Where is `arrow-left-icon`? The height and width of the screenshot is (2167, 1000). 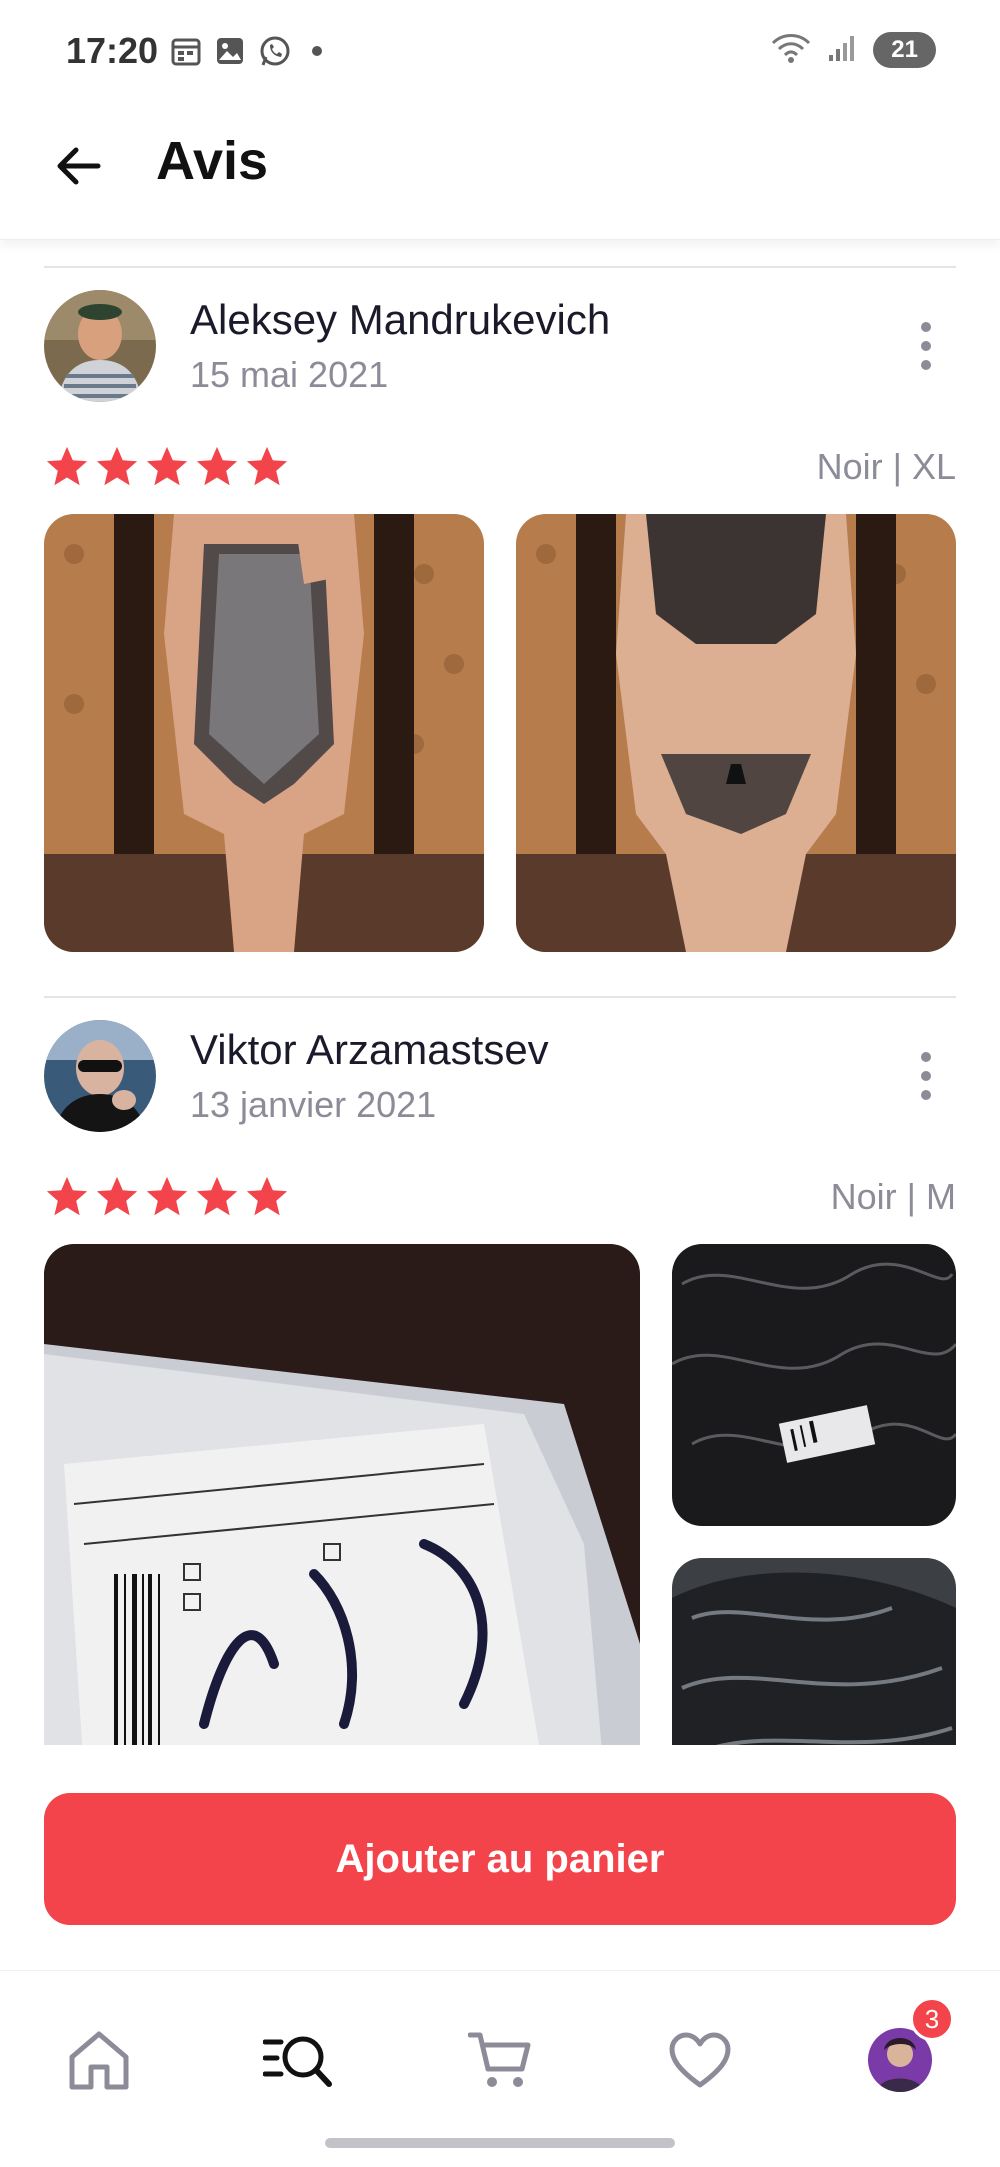
arrow-left-icon is located at coordinates (79, 166).